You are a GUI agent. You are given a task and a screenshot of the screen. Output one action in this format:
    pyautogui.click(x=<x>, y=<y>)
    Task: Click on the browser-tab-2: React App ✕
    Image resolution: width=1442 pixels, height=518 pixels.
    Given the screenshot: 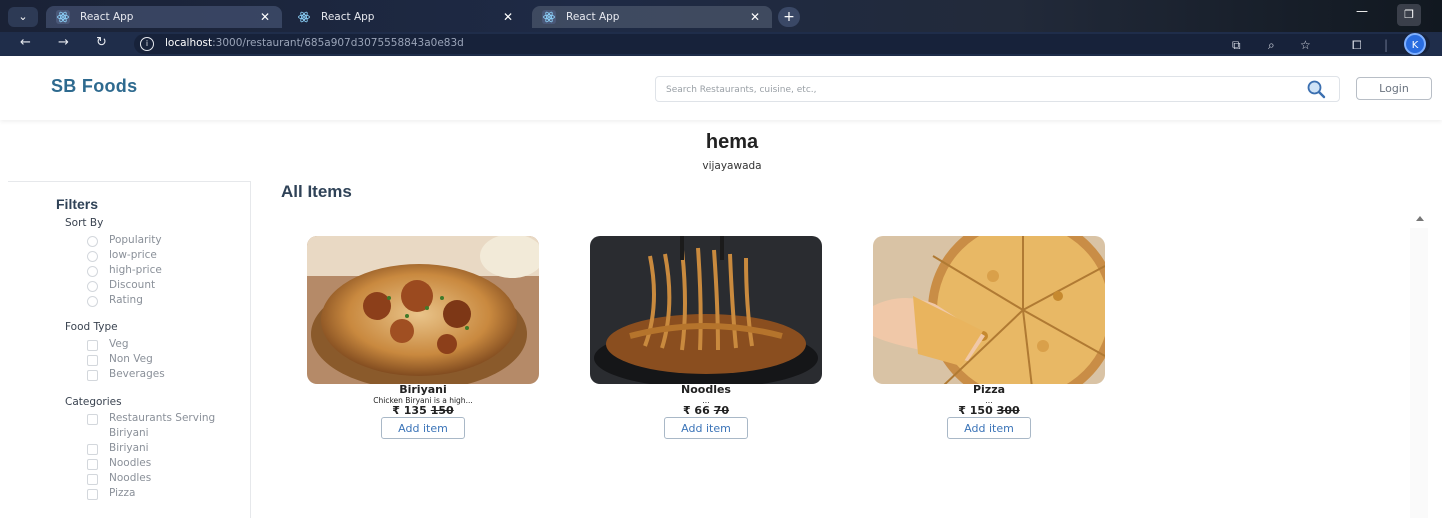 What is the action you would take?
    pyautogui.click(x=406, y=17)
    